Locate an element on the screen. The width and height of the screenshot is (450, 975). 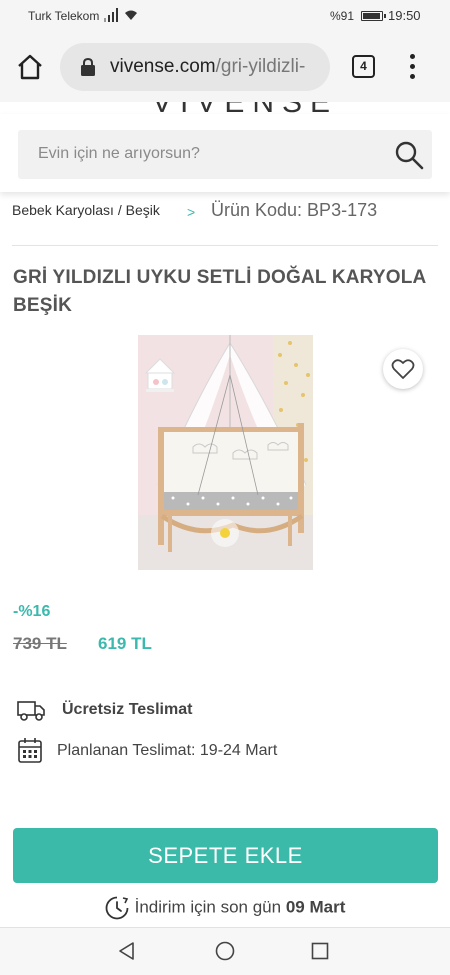
wifi-icon is located at coordinates (131, 15).